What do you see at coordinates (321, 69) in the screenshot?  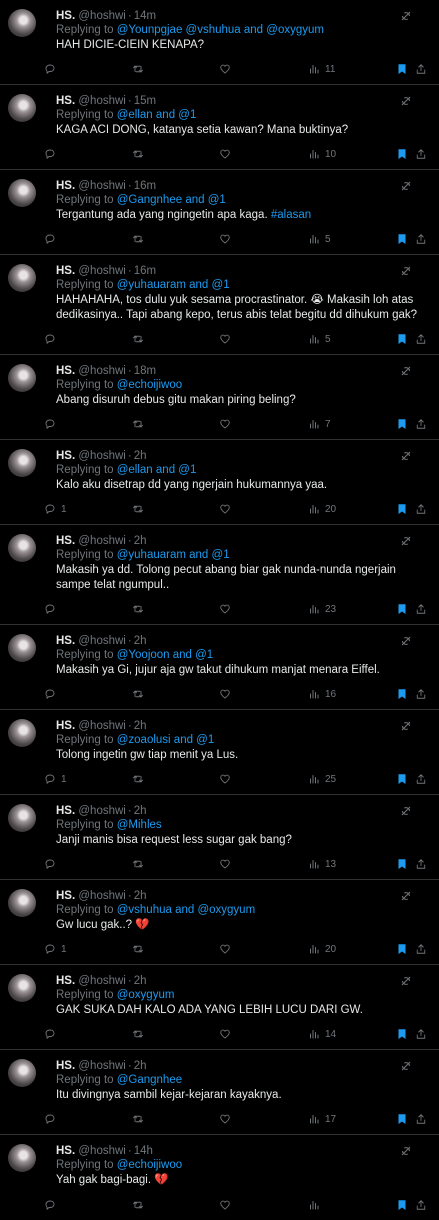 I see `views-button: 11` at bounding box center [321, 69].